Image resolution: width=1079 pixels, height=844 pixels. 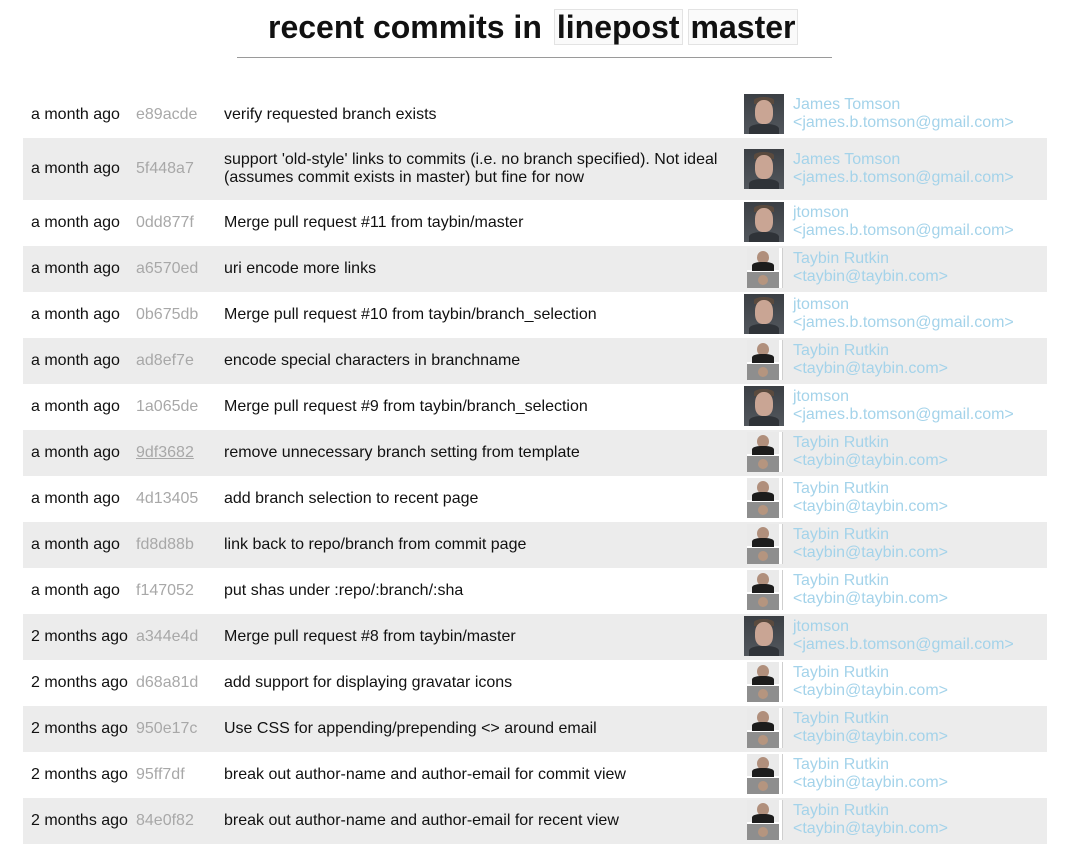 I want to click on commit-sha-link: fd8d88b, so click(x=165, y=545).